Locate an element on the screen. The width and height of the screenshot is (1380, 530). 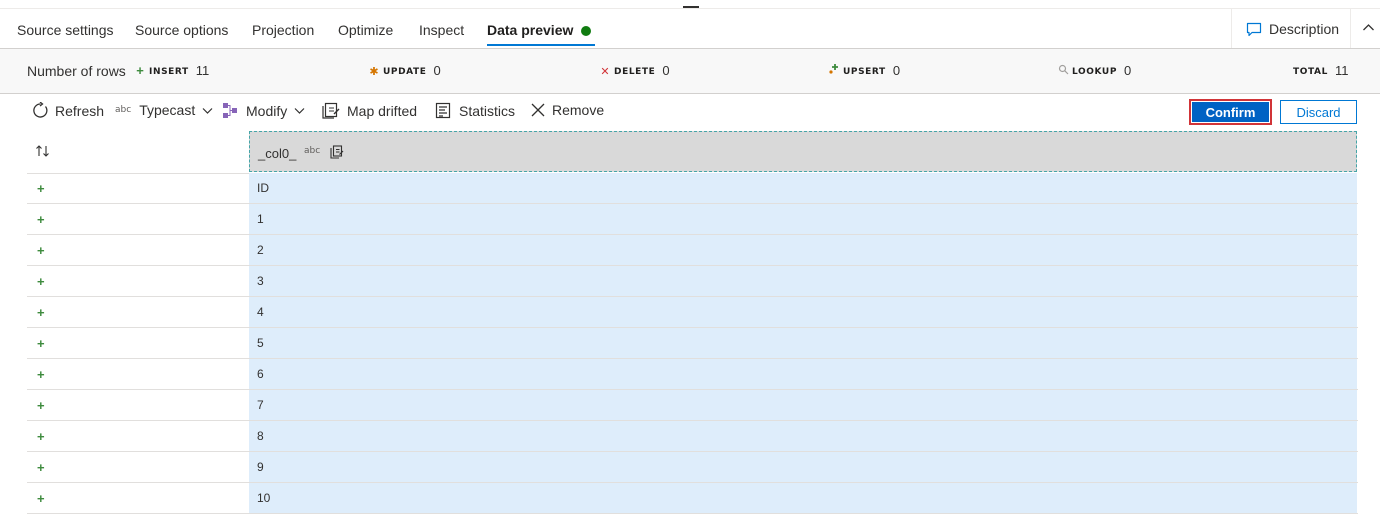
active-tab-indicator is located at coordinates (541, 45).